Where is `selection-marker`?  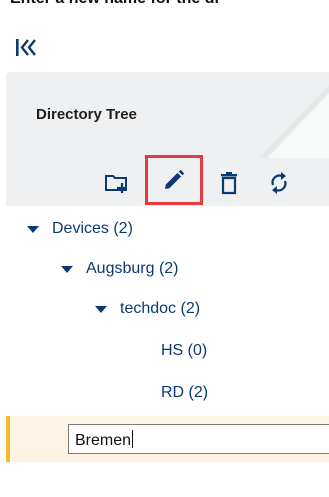
selection-marker is located at coordinates (8, 439).